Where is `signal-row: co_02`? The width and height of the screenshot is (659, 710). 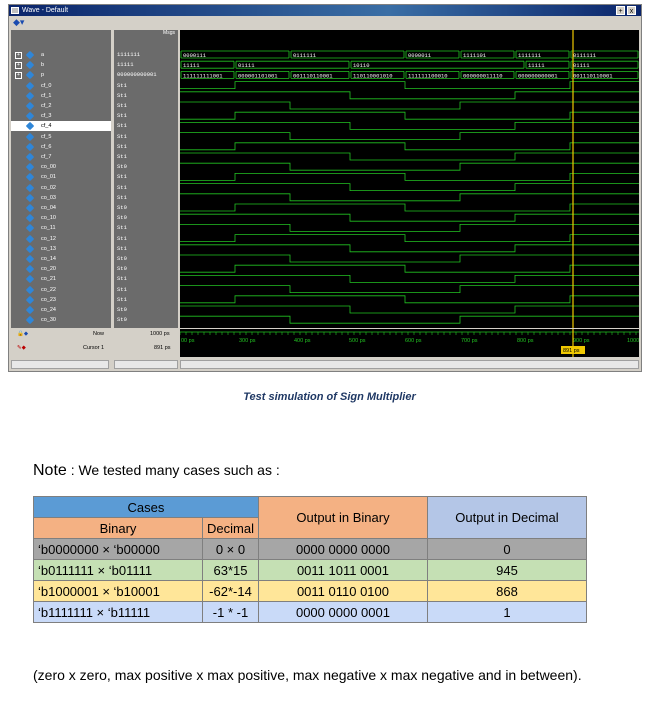
signal-row: co_02 is located at coordinates (61, 188).